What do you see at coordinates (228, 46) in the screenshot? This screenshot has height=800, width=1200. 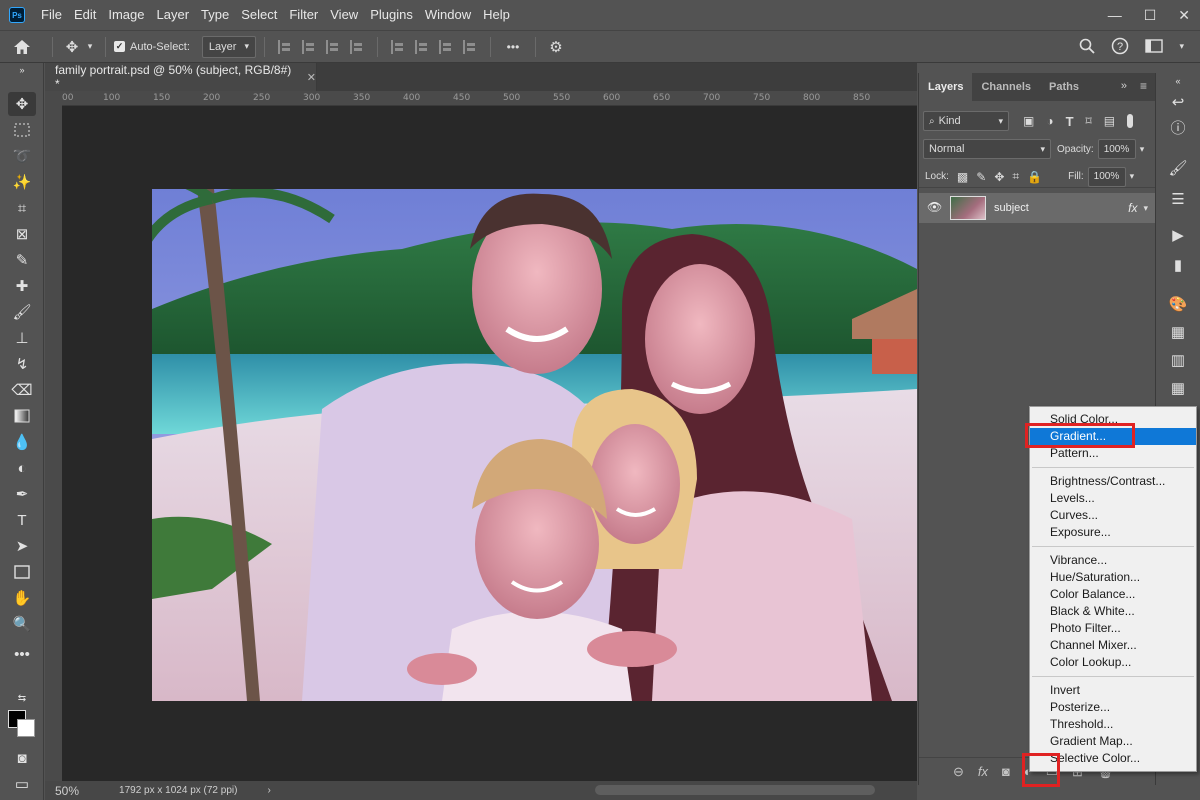 I see `auto-select-target-dropdown: Layer ▾` at bounding box center [228, 46].